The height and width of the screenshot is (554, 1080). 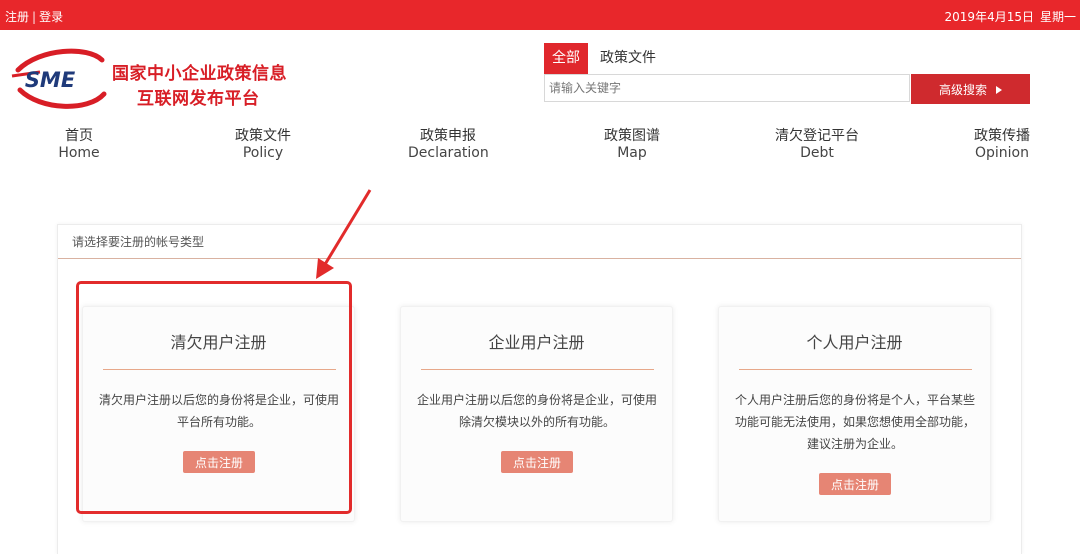 What do you see at coordinates (263, 153) in the screenshot?
I see `nav-label-en: Policy` at bounding box center [263, 153].